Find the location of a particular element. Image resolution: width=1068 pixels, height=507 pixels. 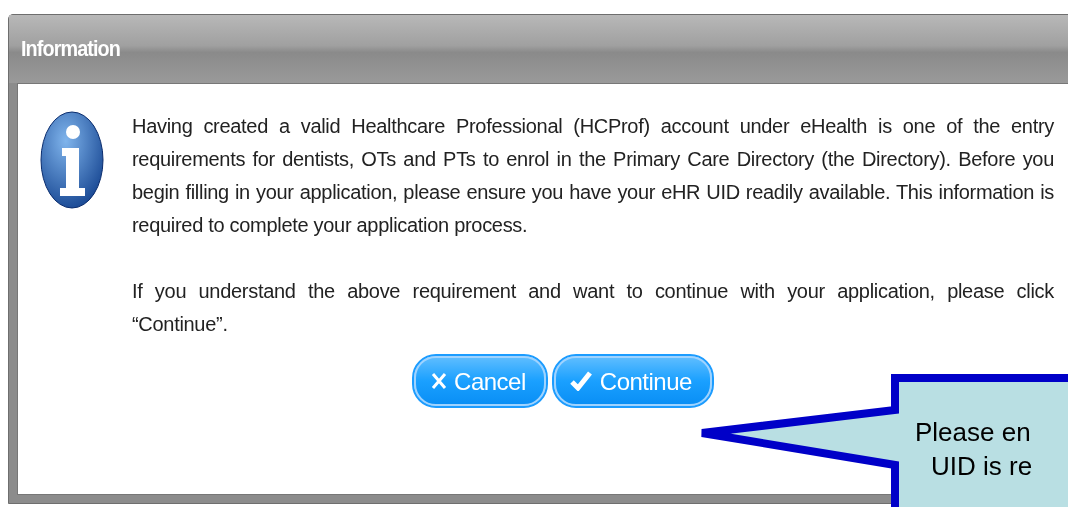

callout-text: Please en is located at coordinates (973, 432).